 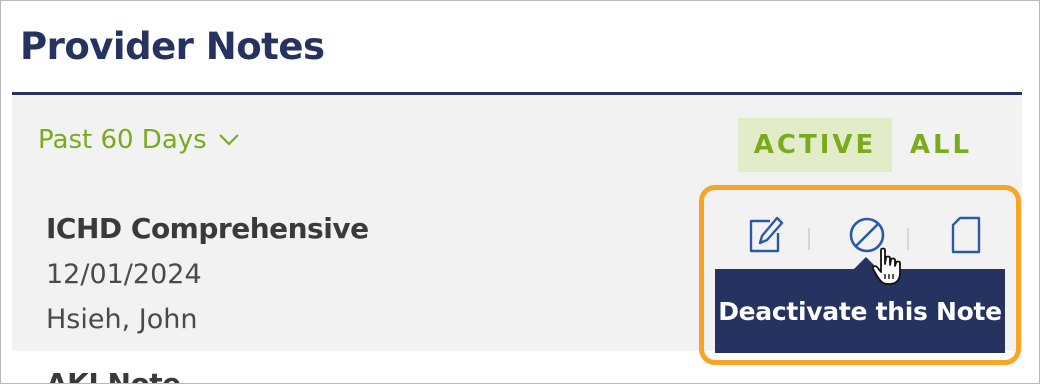 I want to click on period-label: Past 60 Days, so click(x=122, y=140).